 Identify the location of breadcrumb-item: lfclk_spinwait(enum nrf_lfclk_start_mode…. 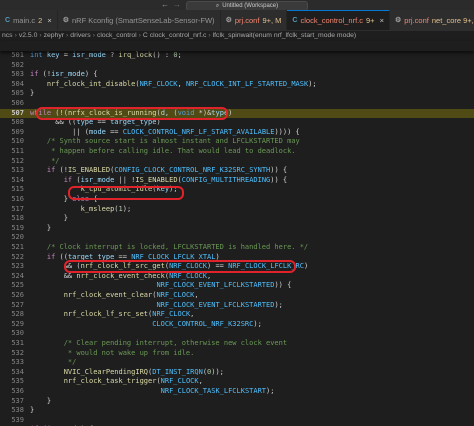
(285, 35).